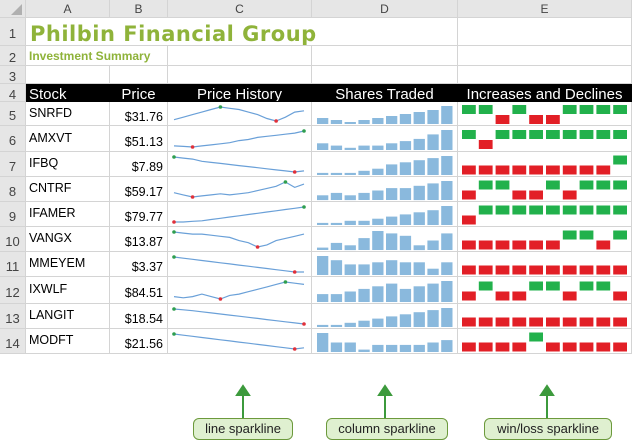 The height and width of the screenshot is (445, 632). I want to click on row-header-1: 1, so click(13, 32).